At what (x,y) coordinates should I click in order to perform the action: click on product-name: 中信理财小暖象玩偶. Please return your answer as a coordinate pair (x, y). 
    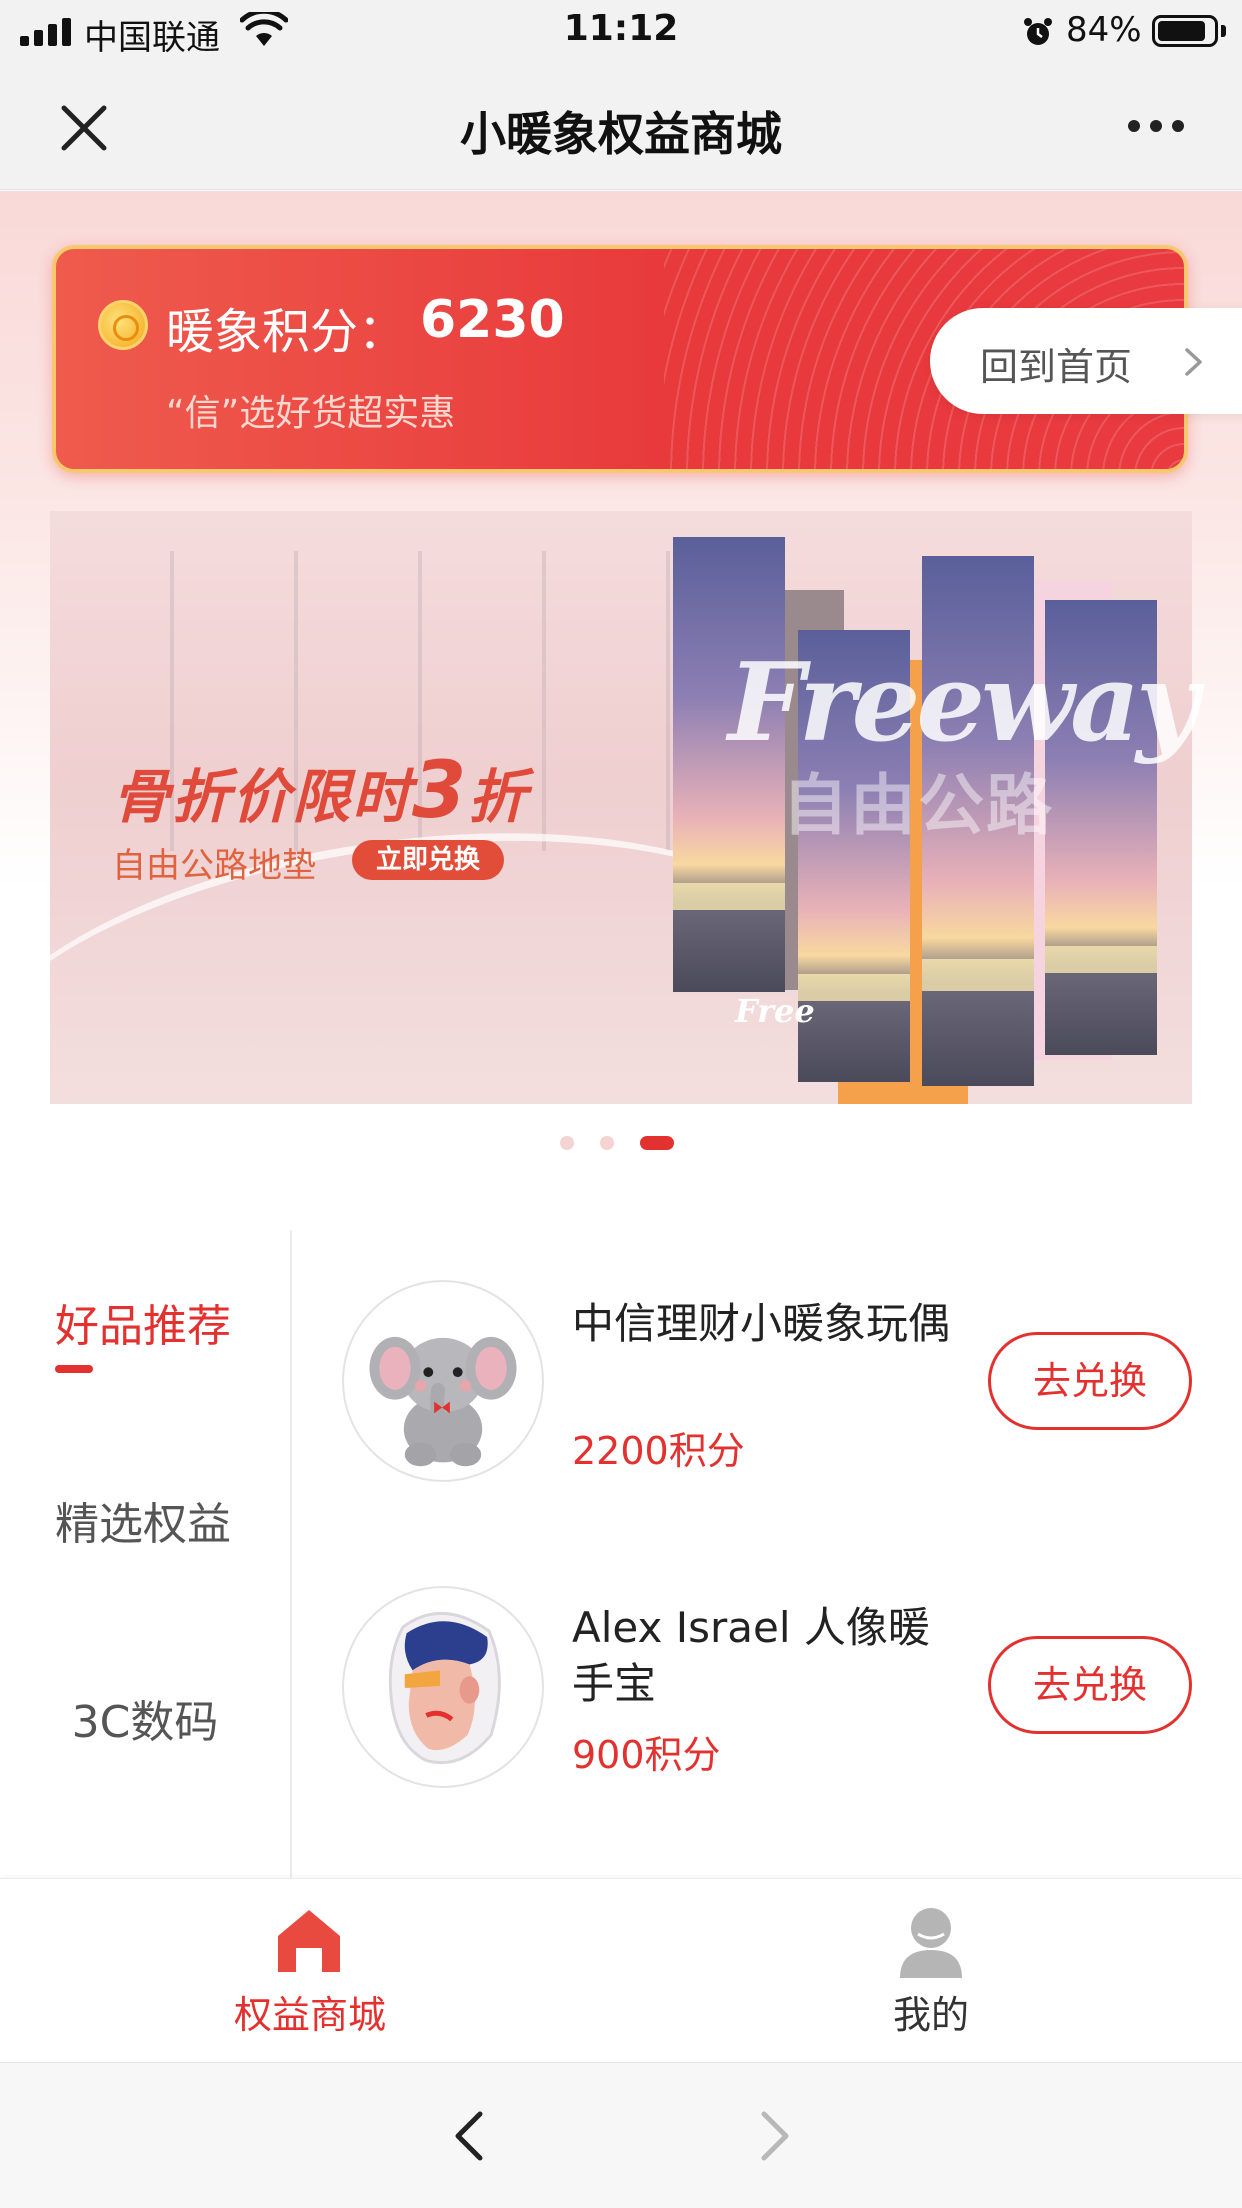
    Looking at the image, I should click on (762, 1324).